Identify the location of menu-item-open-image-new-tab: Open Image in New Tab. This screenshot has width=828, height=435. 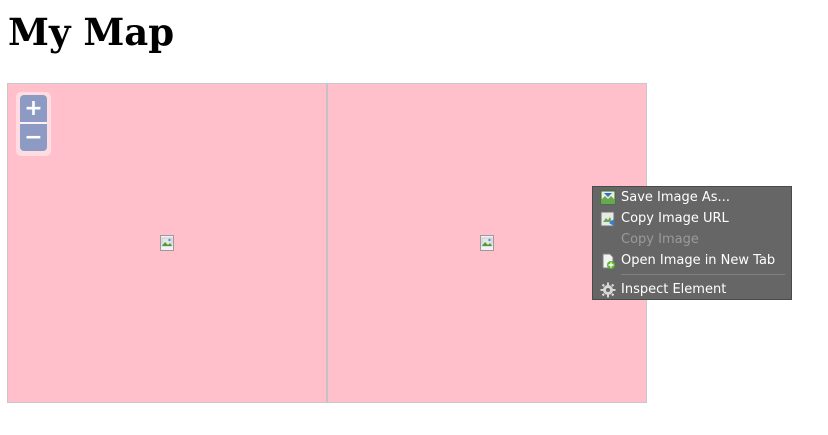
(692, 260).